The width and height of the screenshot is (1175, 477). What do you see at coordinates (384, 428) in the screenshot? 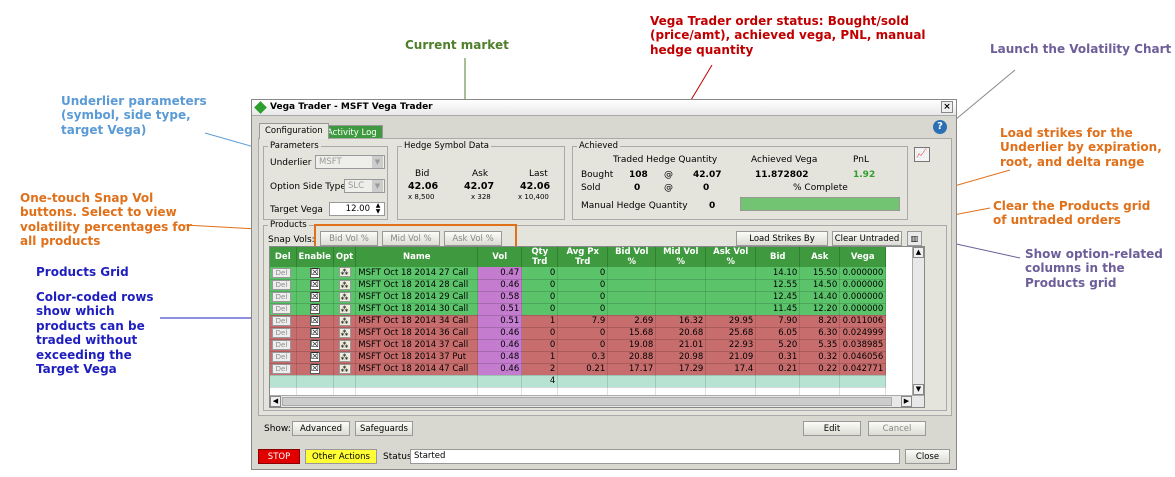
I see `safeguards-button: Safeguards` at bounding box center [384, 428].